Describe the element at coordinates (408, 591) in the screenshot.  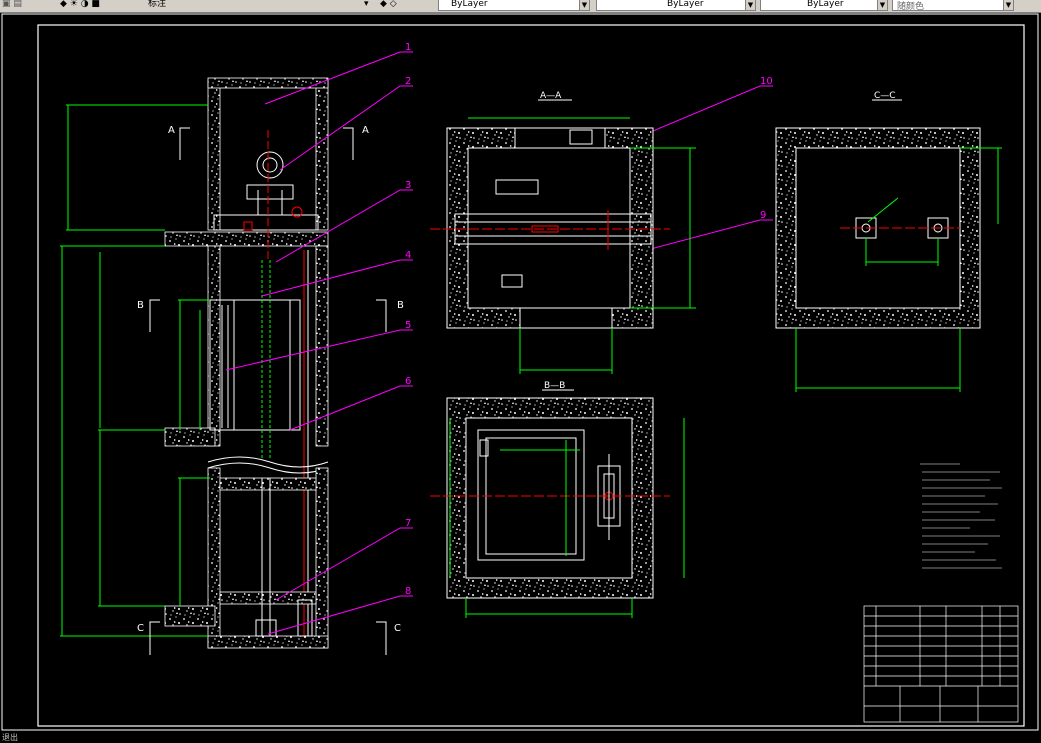
I see `callout-8: 8` at that location.